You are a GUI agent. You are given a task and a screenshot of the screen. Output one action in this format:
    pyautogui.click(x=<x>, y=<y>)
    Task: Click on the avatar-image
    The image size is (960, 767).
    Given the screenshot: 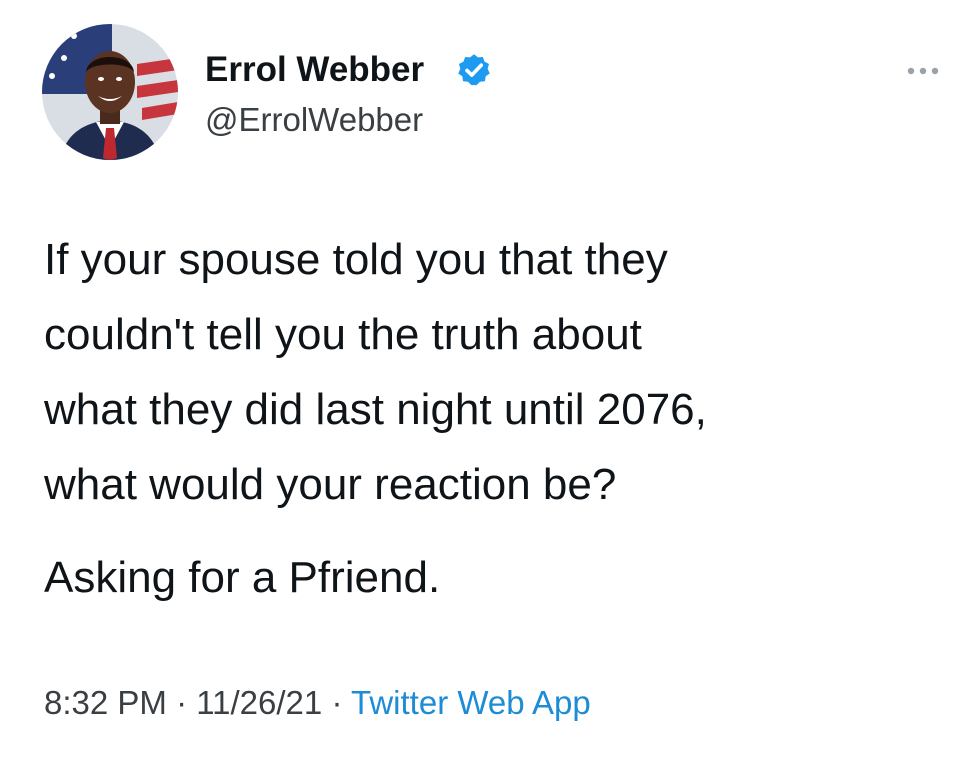 What is the action you would take?
    pyautogui.click(x=110, y=92)
    